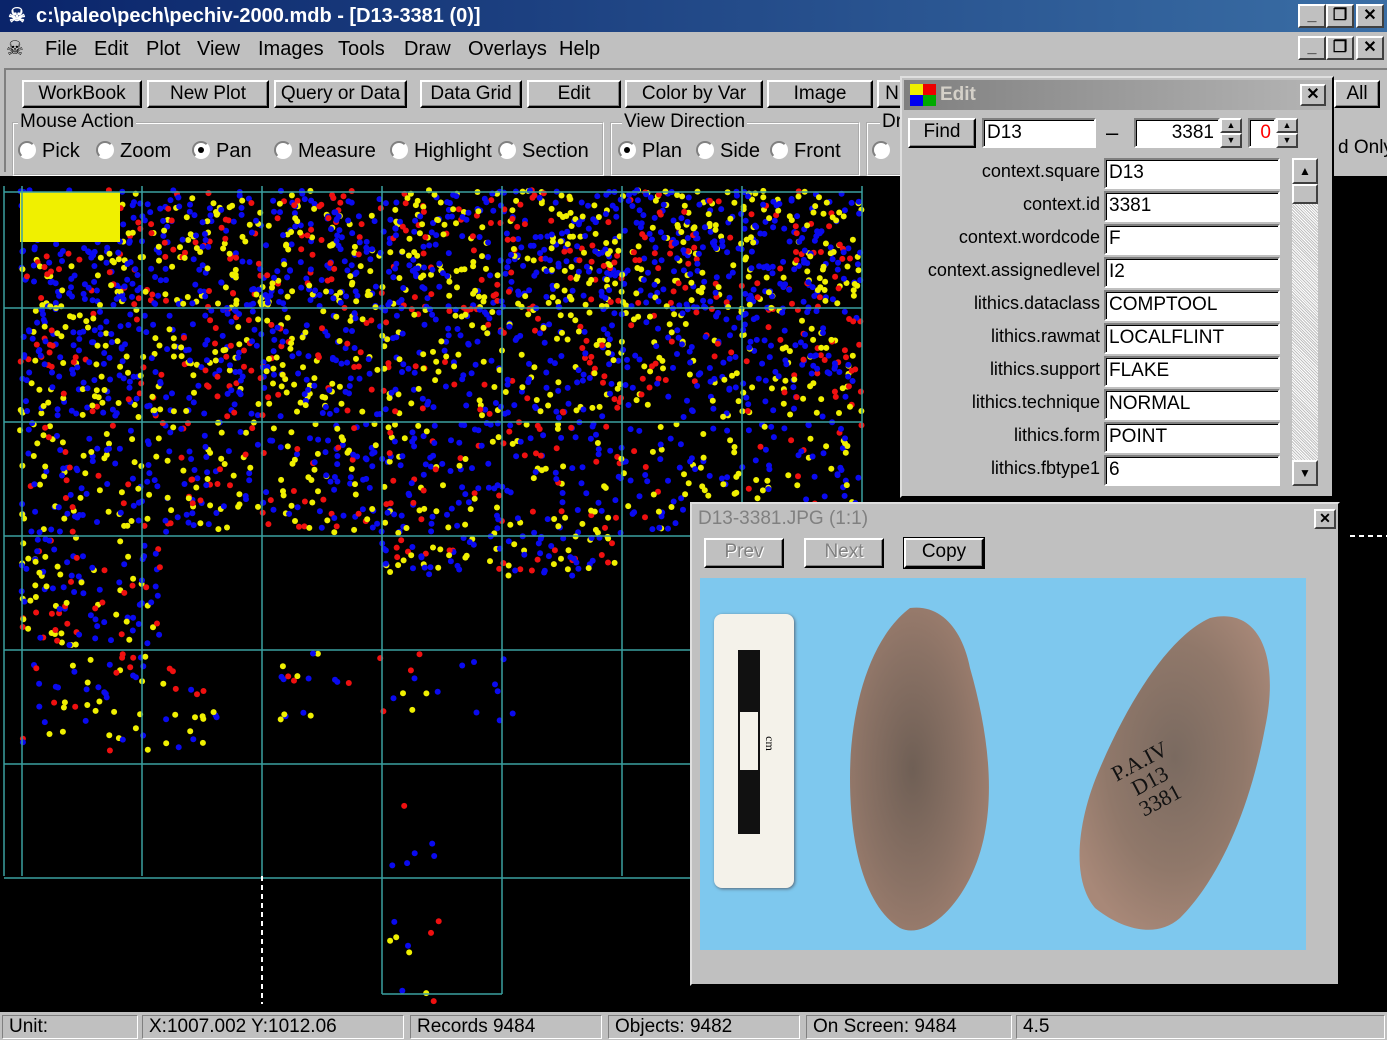 The height and width of the screenshot is (1040, 1387). Describe the element at coordinates (728, 151) in the screenshot. I see `radio-side: Side` at that location.